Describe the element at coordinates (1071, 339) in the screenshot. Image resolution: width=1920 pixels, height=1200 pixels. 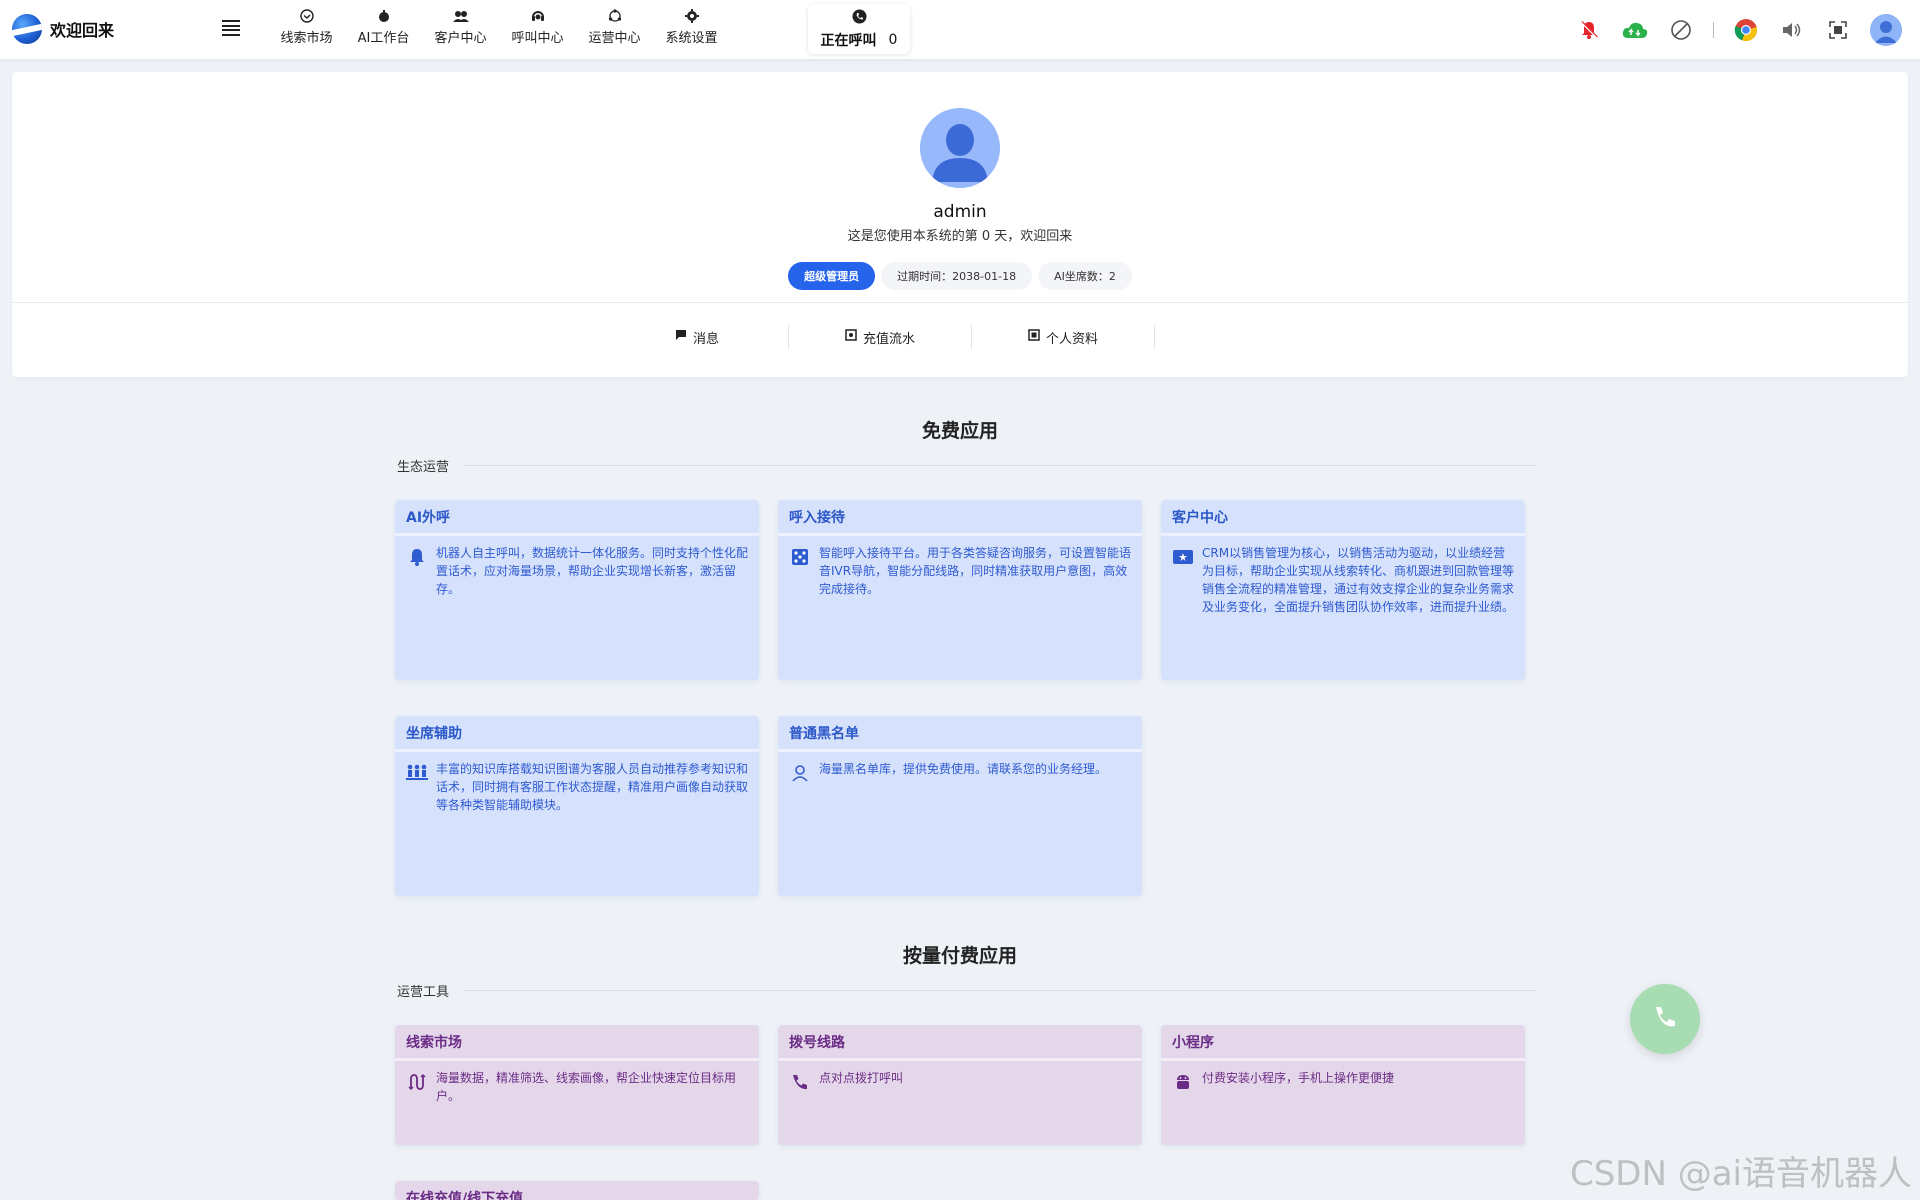
I see `tab-label: 个人资料` at that location.